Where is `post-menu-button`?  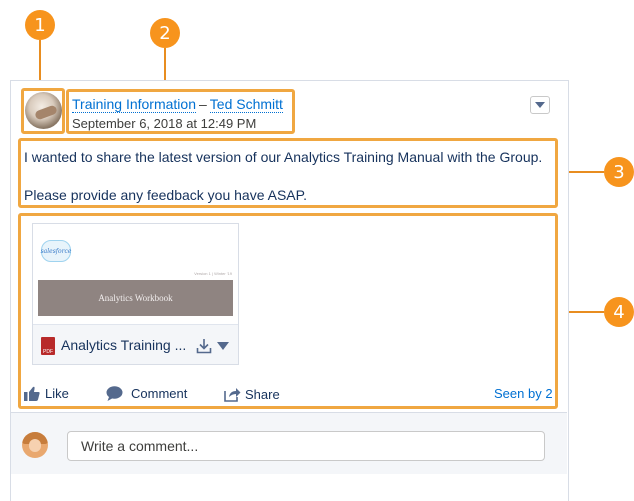 post-menu-button is located at coordinates (540, 105).